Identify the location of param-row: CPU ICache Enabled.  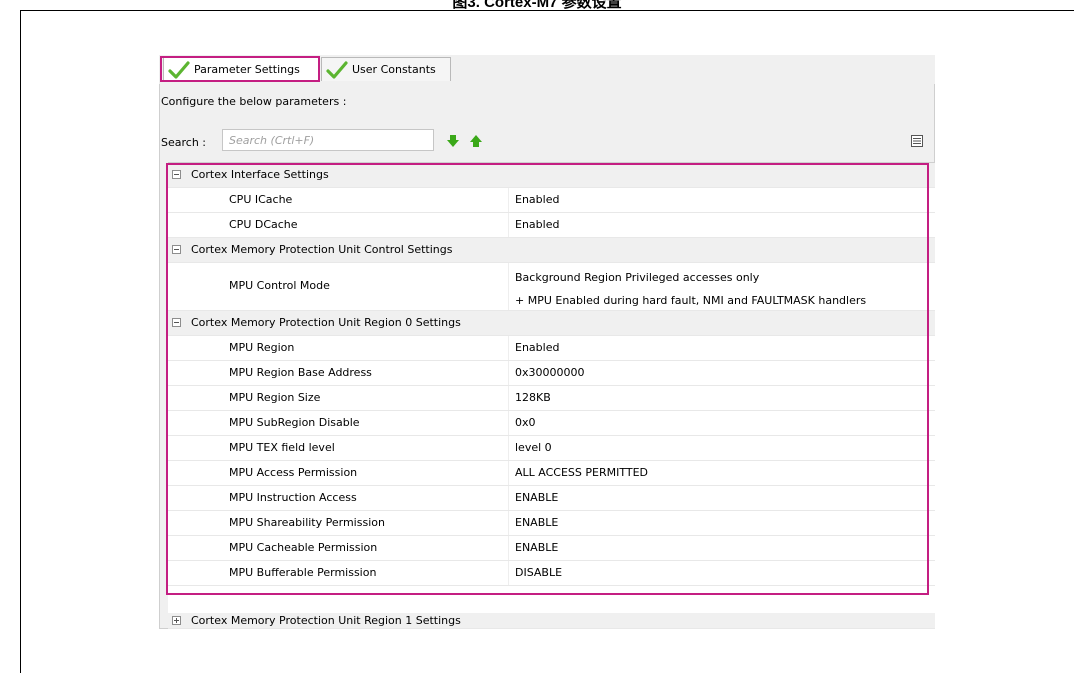
(551, 200).